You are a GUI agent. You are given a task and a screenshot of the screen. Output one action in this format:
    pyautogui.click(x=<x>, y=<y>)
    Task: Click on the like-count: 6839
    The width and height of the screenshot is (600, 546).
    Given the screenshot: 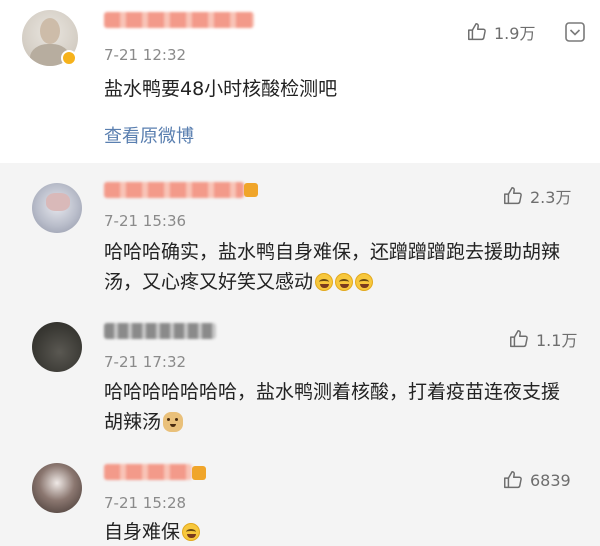 What is the action you would take?
    pyautogui.click(x=550, y=480)
    